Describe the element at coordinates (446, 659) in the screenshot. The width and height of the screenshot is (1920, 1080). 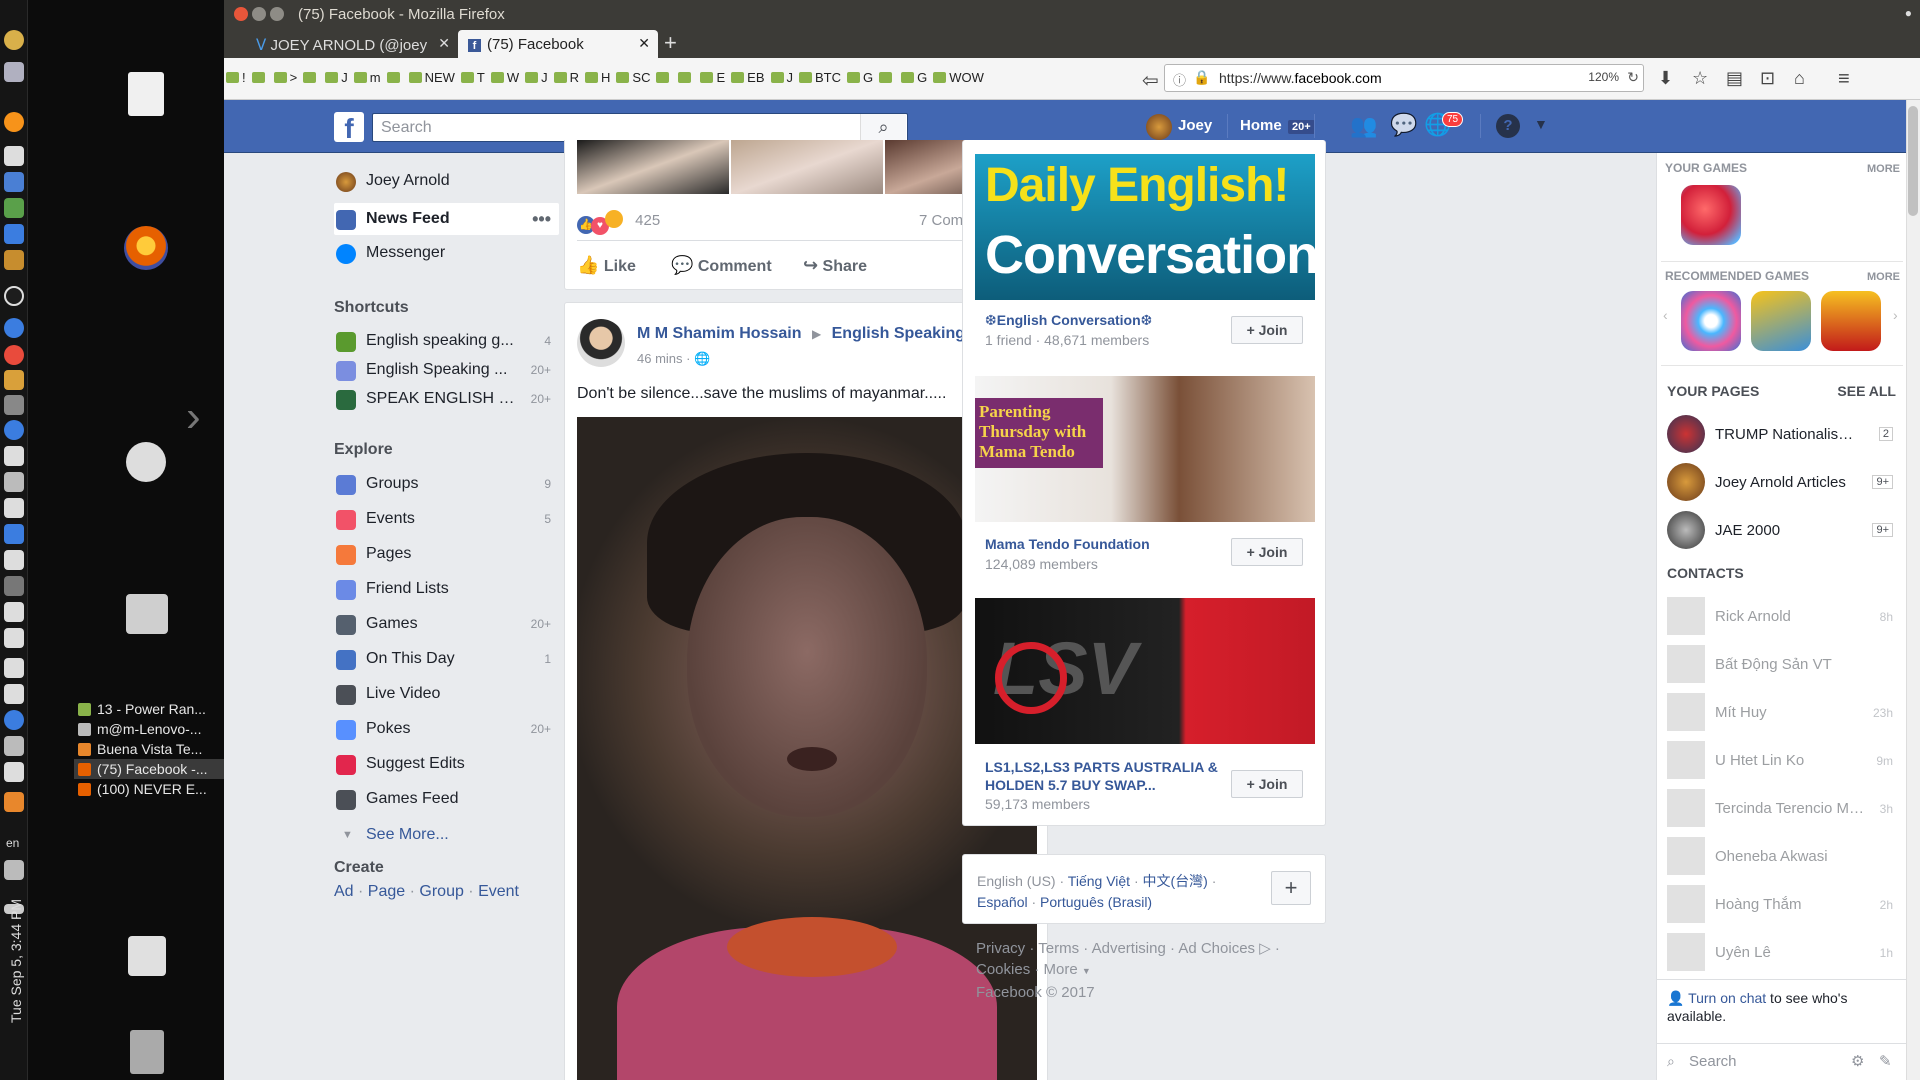
I see `explore-item: On This Day 1` at that location.